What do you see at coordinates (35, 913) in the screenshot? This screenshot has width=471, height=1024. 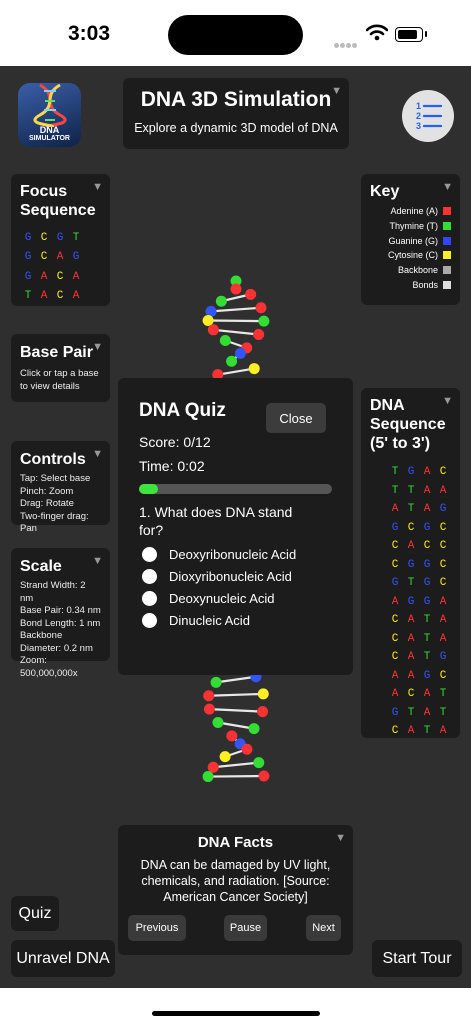 I see `quiz-button: Quiz` at bounding box center [35, 913].